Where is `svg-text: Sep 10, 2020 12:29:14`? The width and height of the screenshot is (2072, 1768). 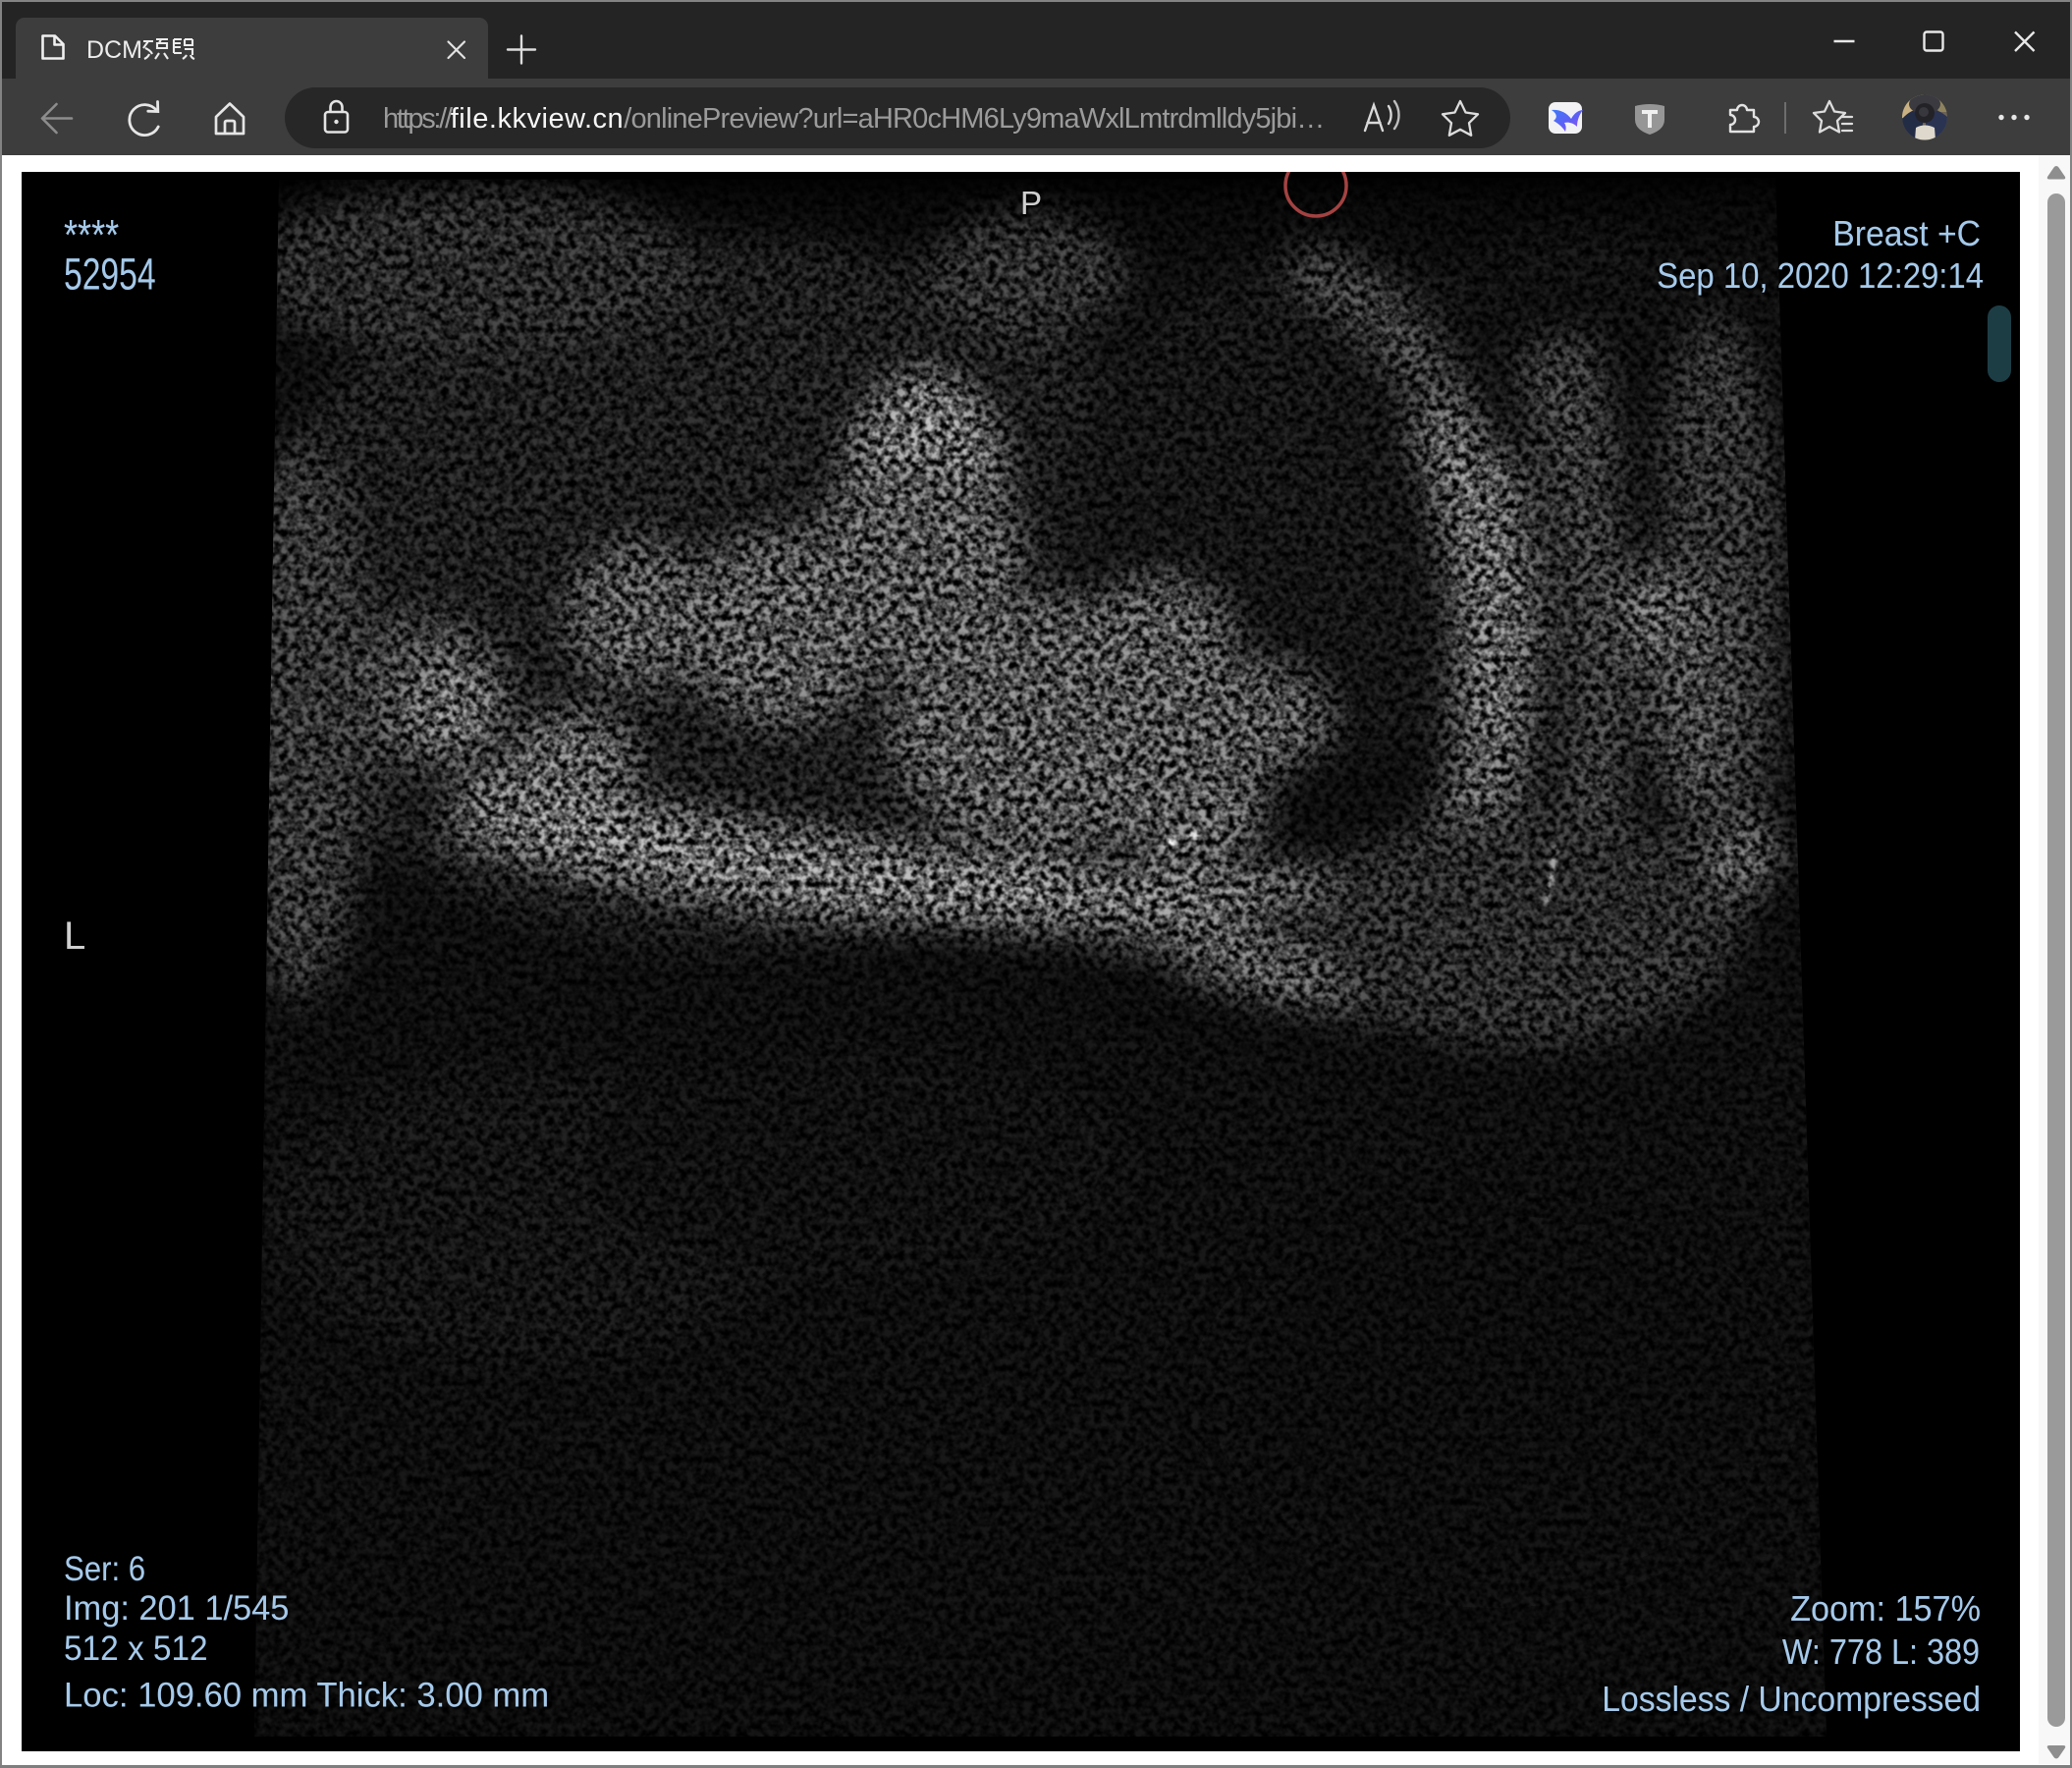
svg-text: Sep 10, 2020 12:29:14 is located at coordinates (1820, 277).